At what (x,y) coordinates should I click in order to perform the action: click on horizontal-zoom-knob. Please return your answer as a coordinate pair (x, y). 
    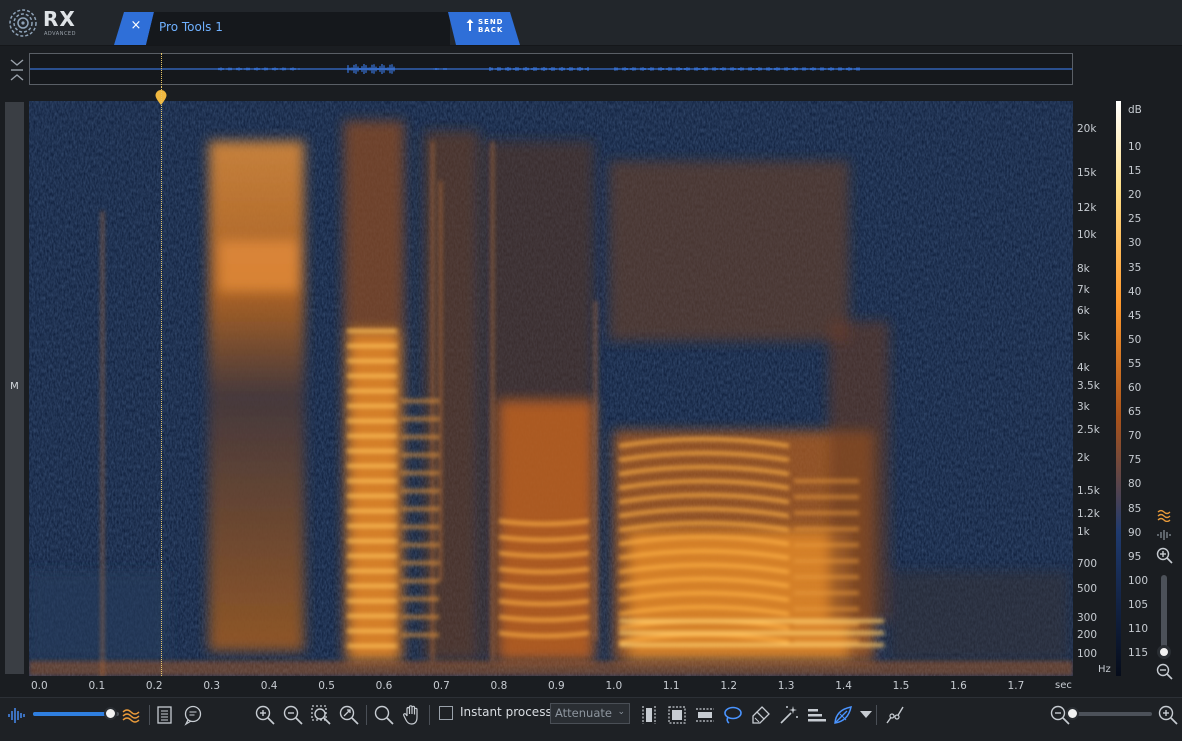
    Looking at the image, I should click on (1072, 713).